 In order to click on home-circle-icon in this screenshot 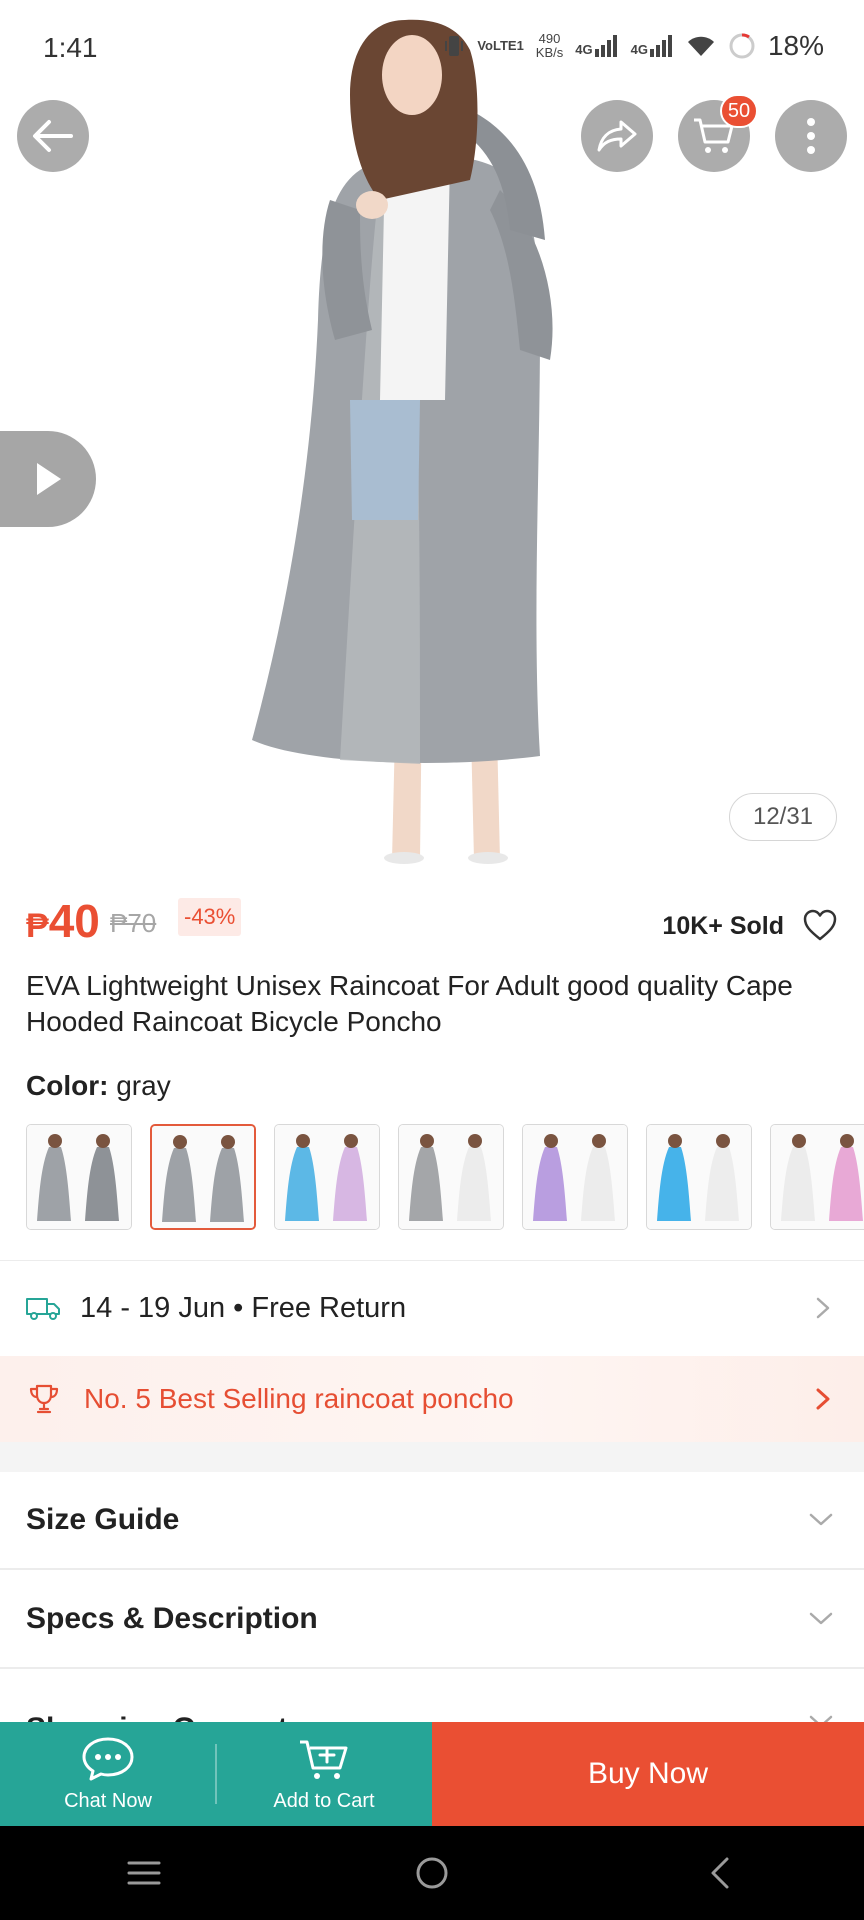, I will do `click(432, 1873)`.